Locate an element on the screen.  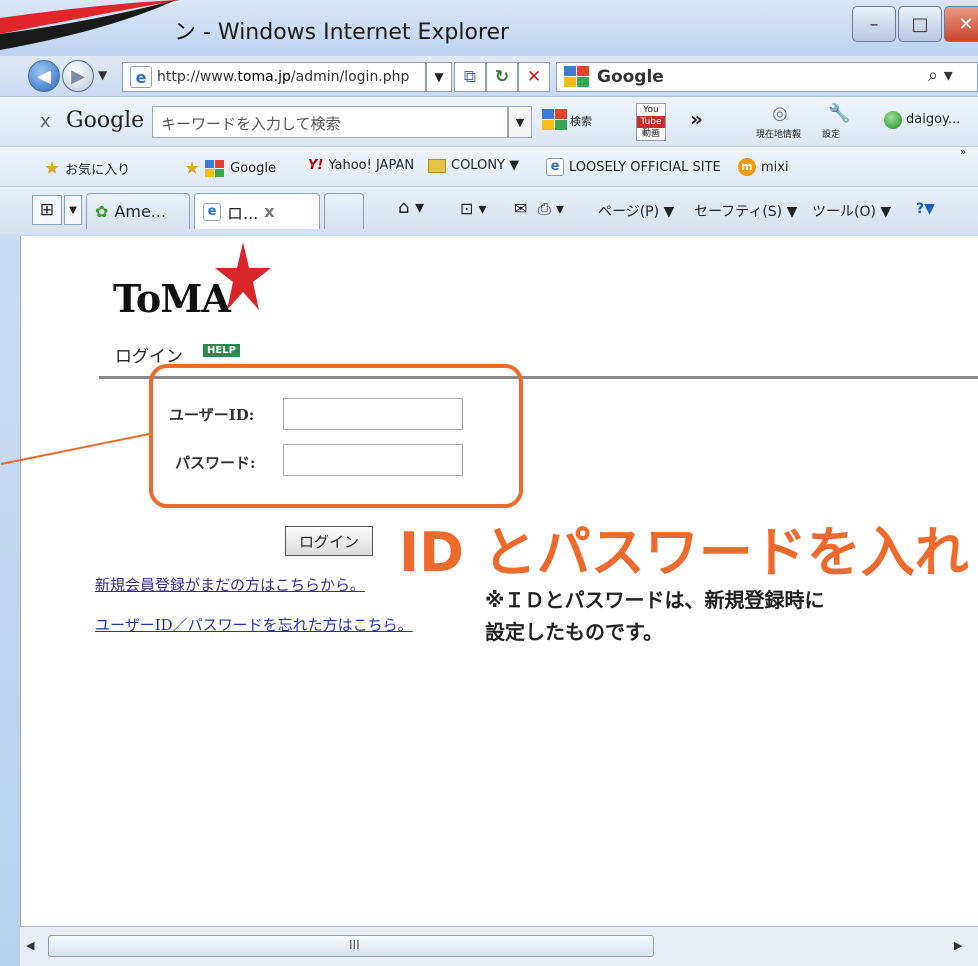
close-tab-icon: x is located at coordinates (269, 211).